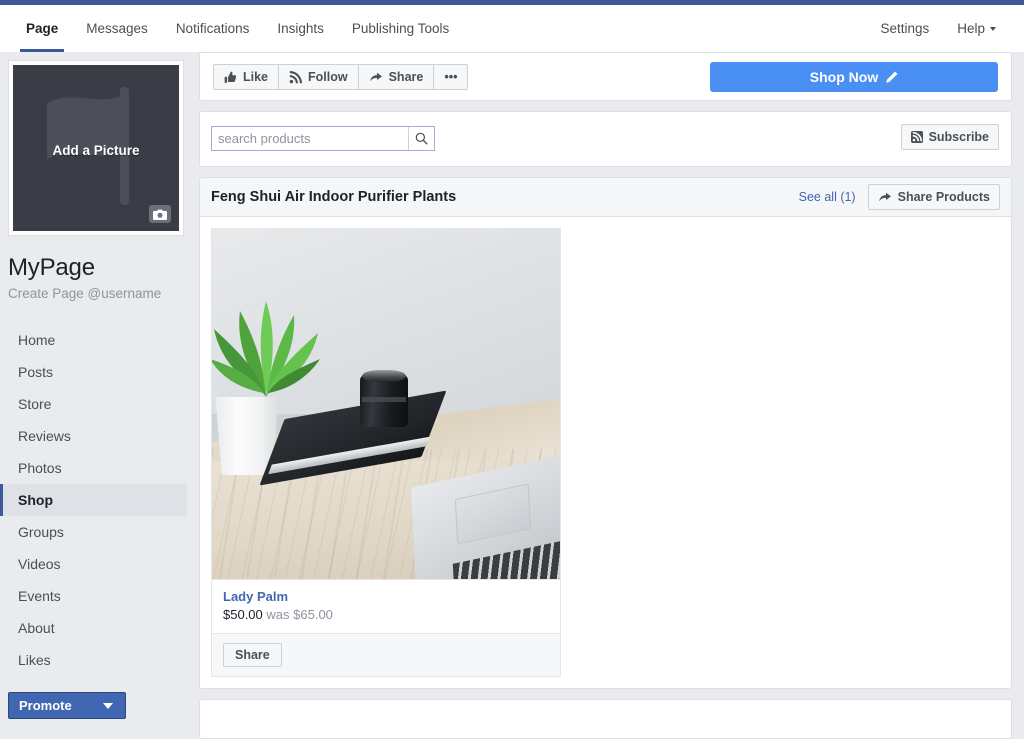 This screenshot has width=1024, height=739. I want to click on like-button: Like, so click(246, 77).